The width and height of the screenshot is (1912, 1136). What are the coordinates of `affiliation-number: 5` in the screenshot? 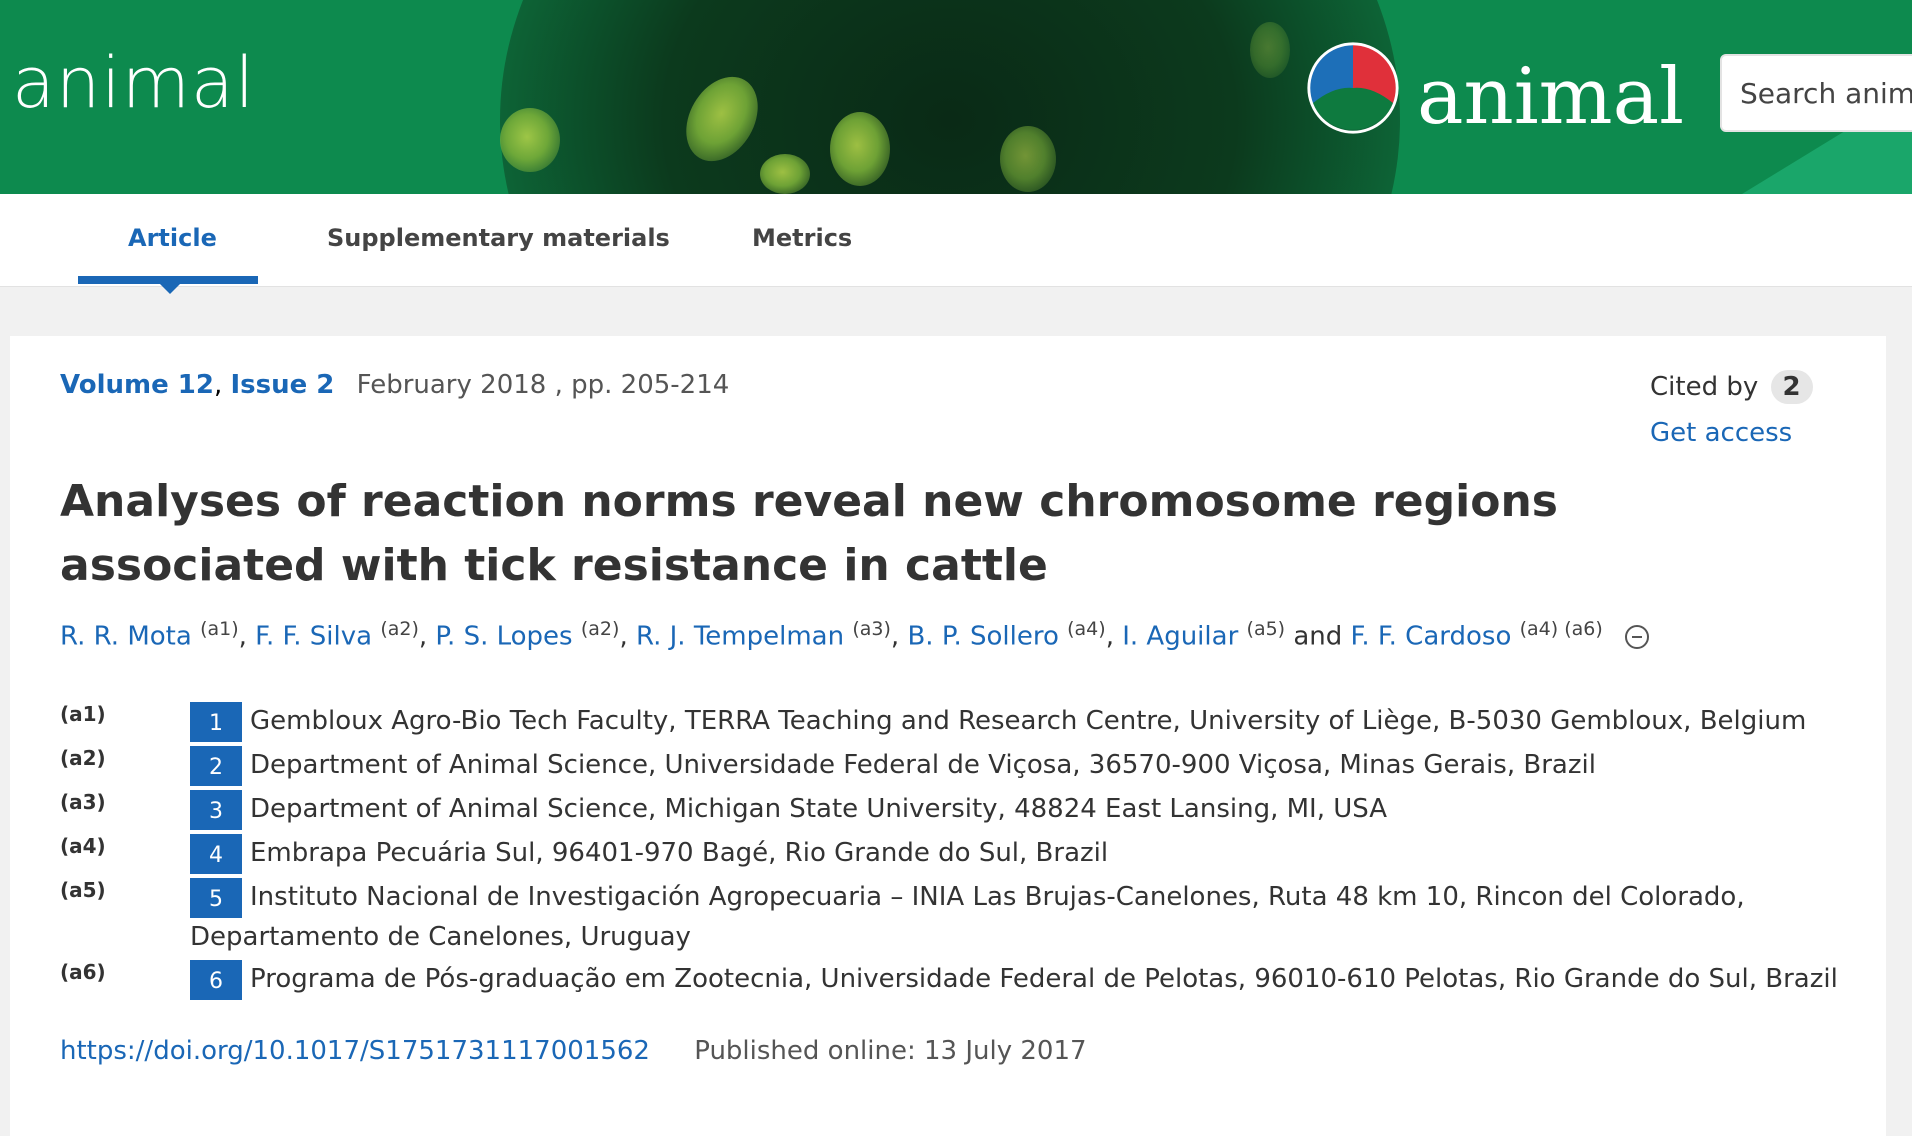 It's located at (216, 898).